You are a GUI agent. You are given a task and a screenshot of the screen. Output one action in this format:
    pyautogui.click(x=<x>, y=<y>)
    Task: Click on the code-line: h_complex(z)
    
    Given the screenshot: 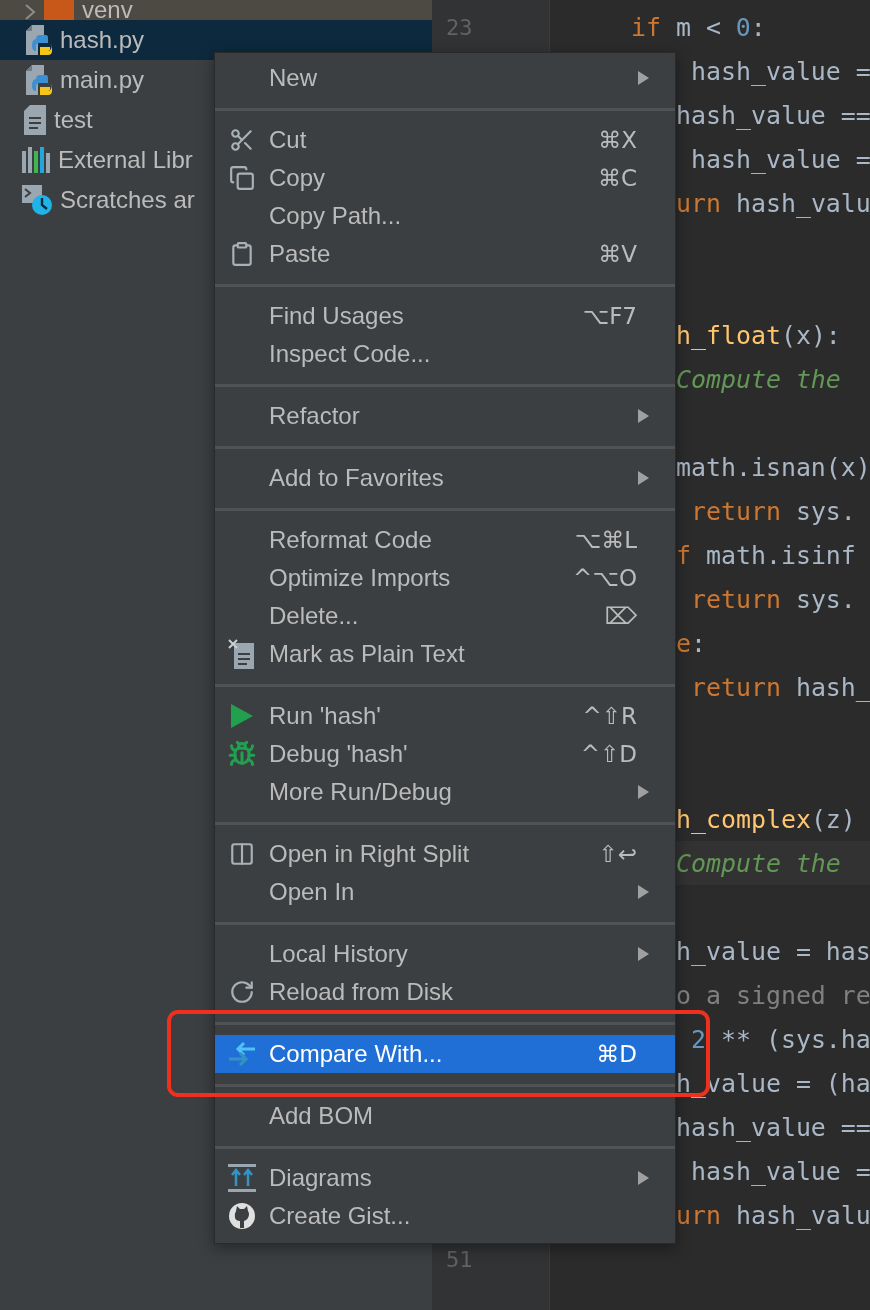 What is the action you would take?
    pyautogui.click(x=766, y=819)
    